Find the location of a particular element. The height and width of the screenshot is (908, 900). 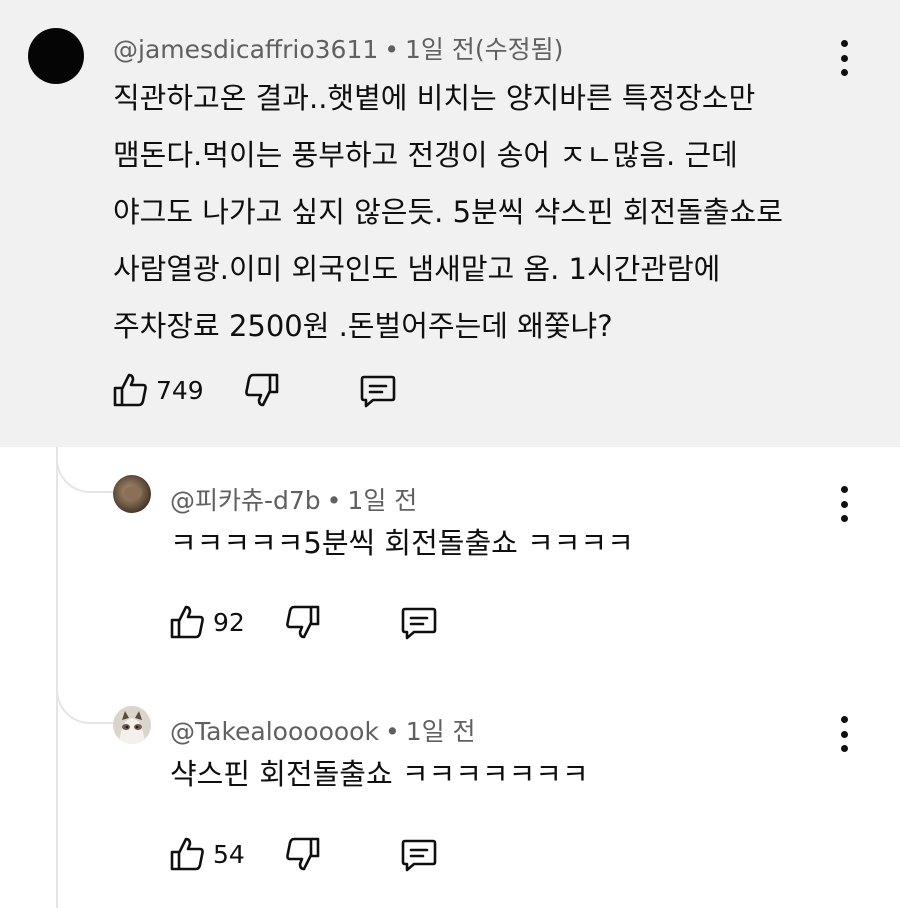

comment-text-line: 야그도 나가고 싶지 않은듯. 5분씩 샥스핀 회전돌출쇼로 is located at coordinates (448, 212).